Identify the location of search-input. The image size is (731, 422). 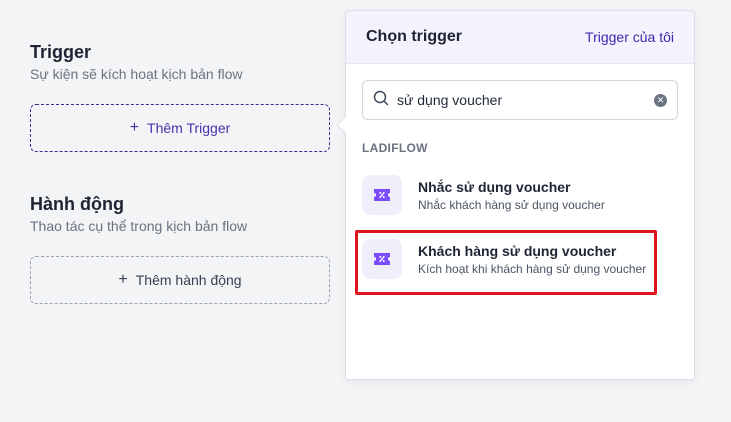
(521, 100).